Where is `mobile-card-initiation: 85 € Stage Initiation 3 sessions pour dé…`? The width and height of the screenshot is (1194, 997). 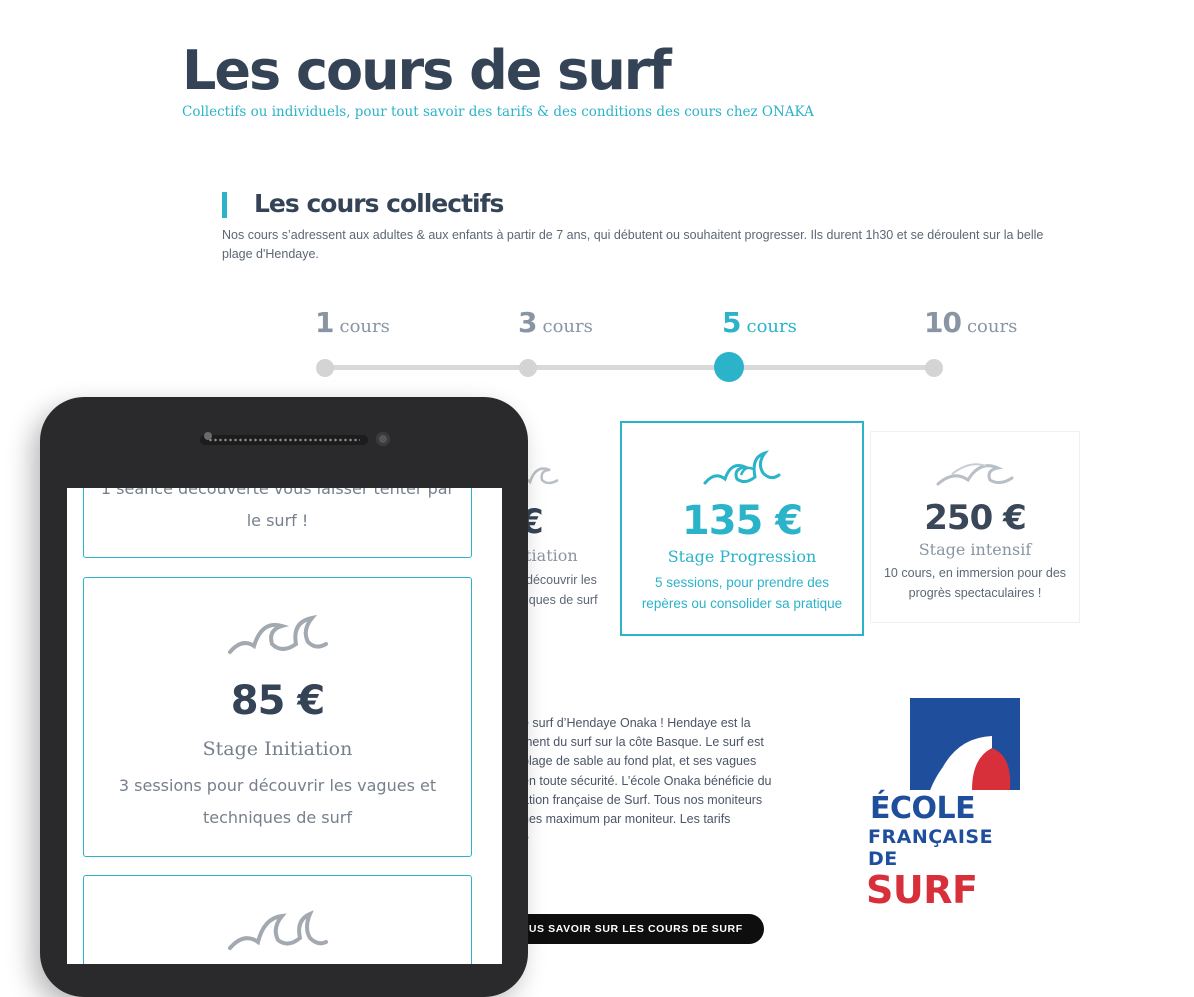 mobile-card-initiation: 85 € Stage Initiation 3 sessions pour dé… is located at coordinates (277, 717).